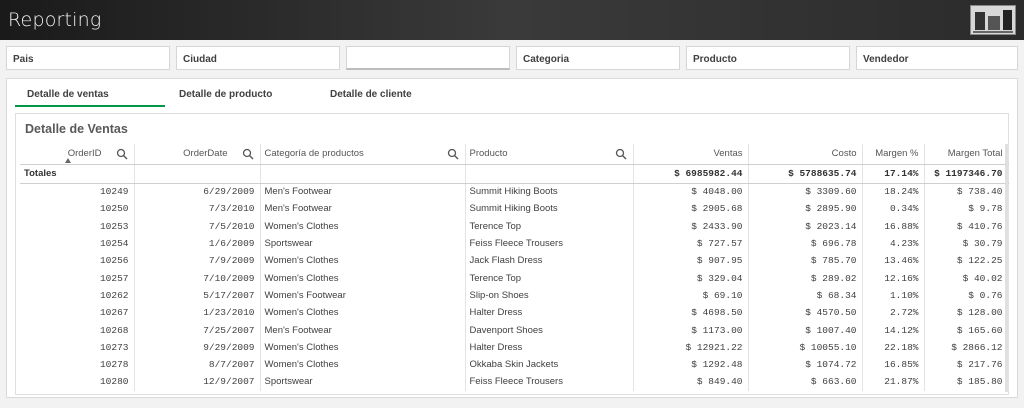 This screenshot has width=1024, height=408. I want to click on cell-orderid: 10254, so click(77, 243).